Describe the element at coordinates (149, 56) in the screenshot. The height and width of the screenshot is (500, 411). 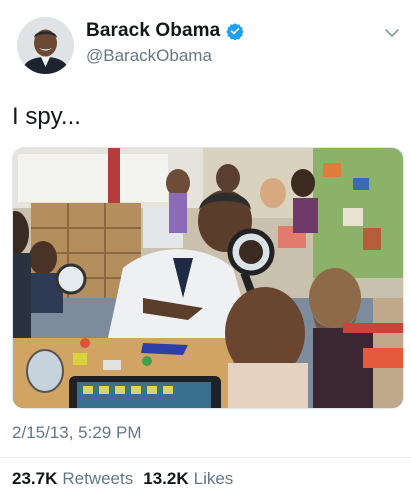
I see `author-handle: @BarackObama` at that location.